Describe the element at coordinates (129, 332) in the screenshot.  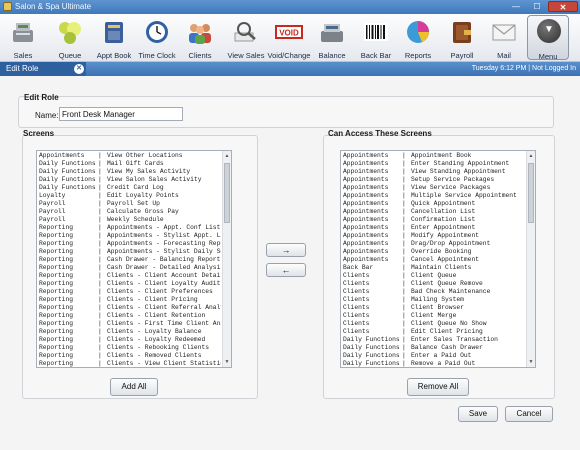
I see `list-item: Reporting | Clients - Loyalty Balance` at that location.